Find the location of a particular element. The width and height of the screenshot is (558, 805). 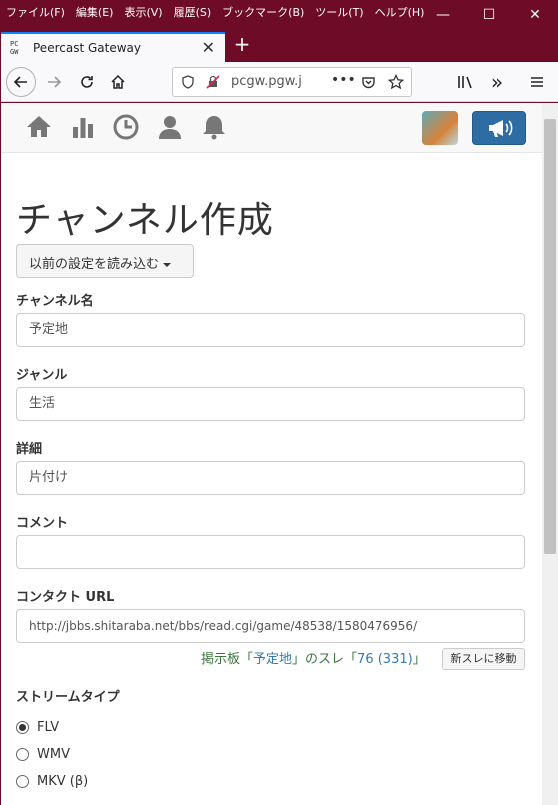

detail-input: 片付け is located at coordinates (270, 478).